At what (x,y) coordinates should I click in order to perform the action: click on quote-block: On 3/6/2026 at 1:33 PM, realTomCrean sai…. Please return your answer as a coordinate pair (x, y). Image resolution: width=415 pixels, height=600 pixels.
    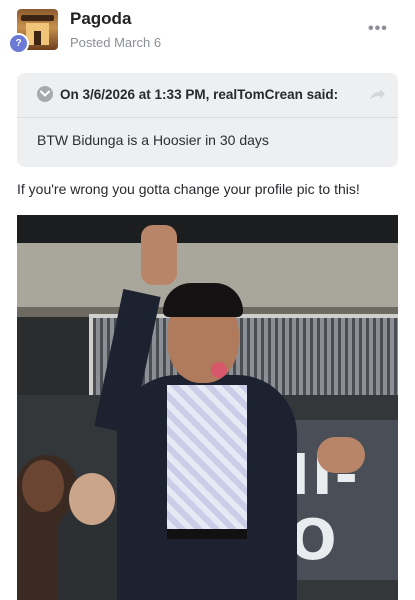
    Looking at the image, I should click on (207, 120).